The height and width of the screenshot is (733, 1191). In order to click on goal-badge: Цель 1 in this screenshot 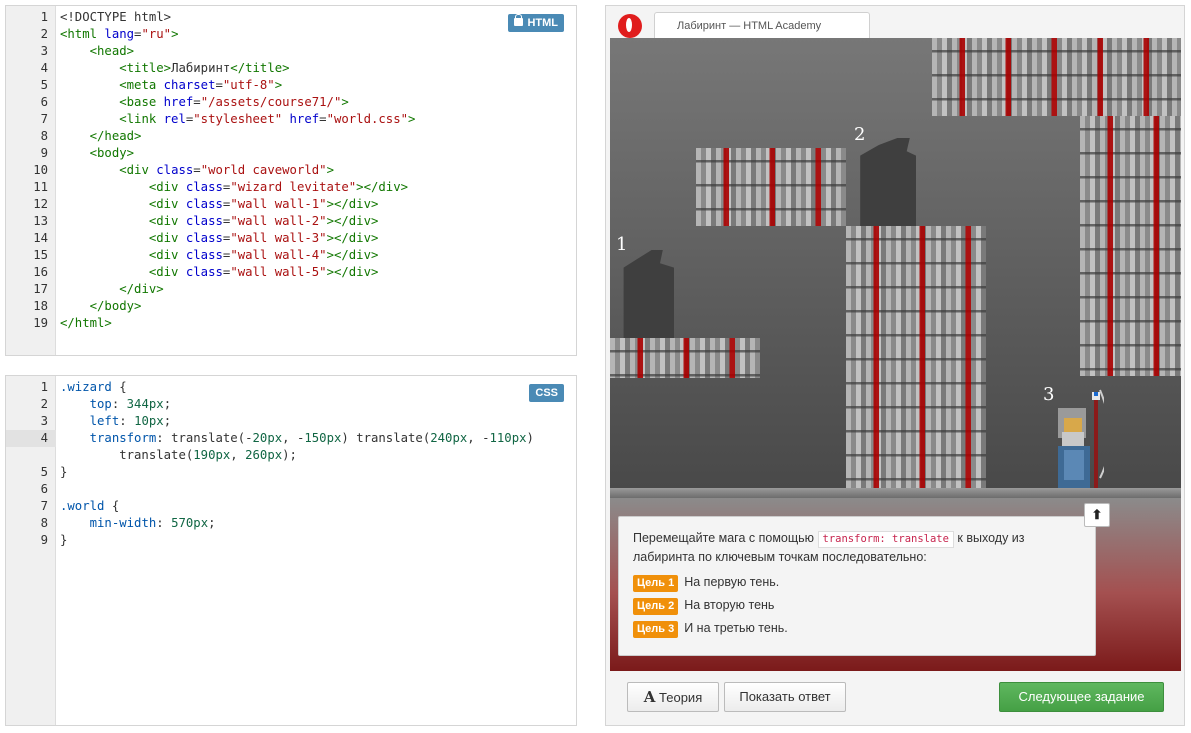, I will do `click(656, 583)`.